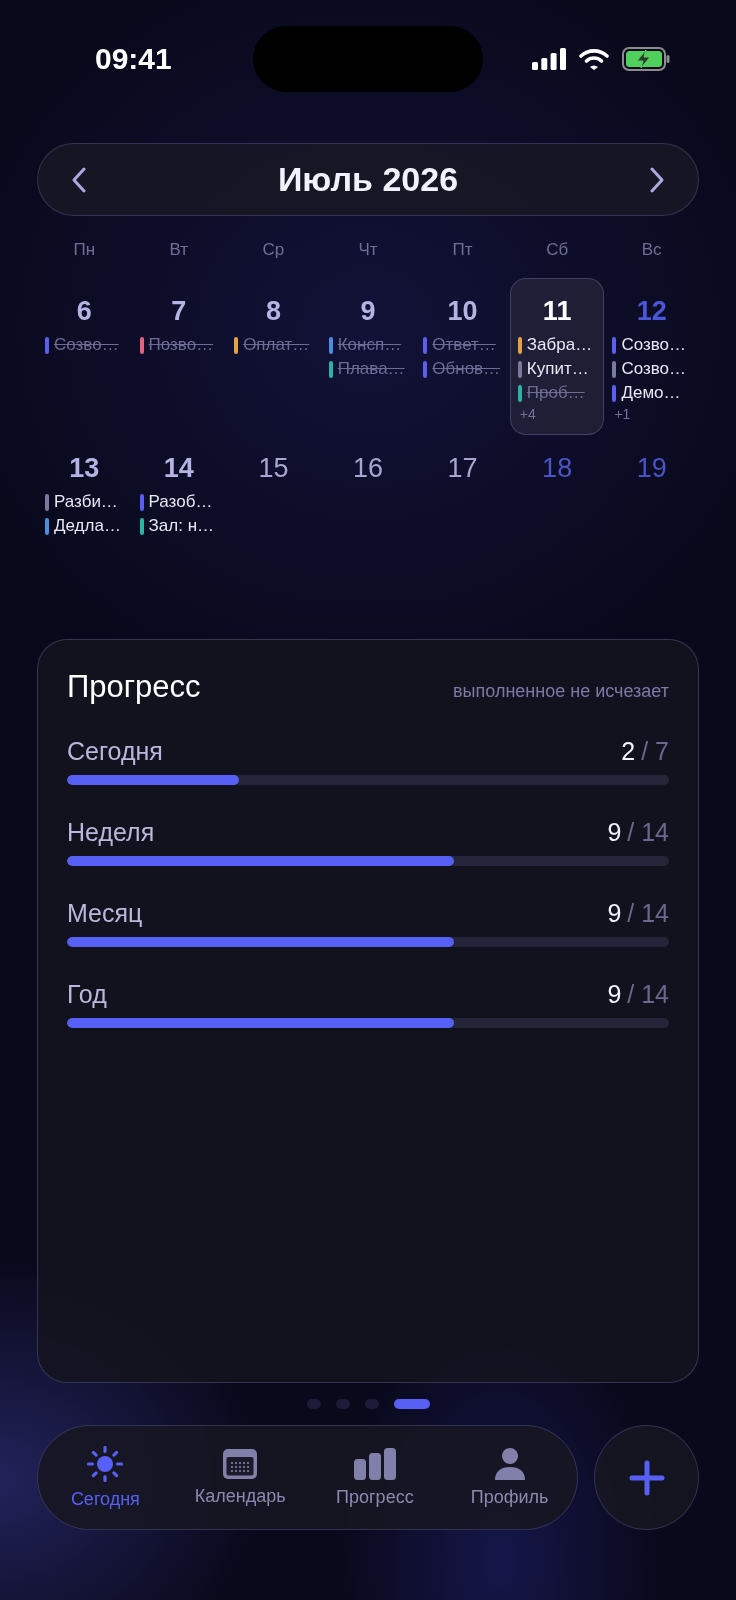 The width and height of the screenshot is (736, 1600). What do you see at coordinates (374, 1463) in the screenshot?
I see `bar-chart-icon` at bounding box center [374, 1463].